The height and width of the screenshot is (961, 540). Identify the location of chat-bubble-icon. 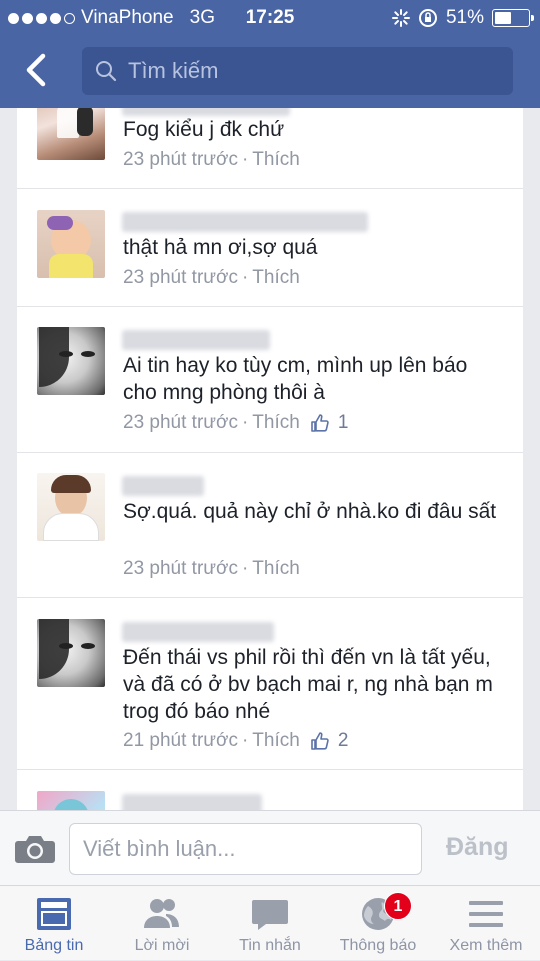
(270, 915).